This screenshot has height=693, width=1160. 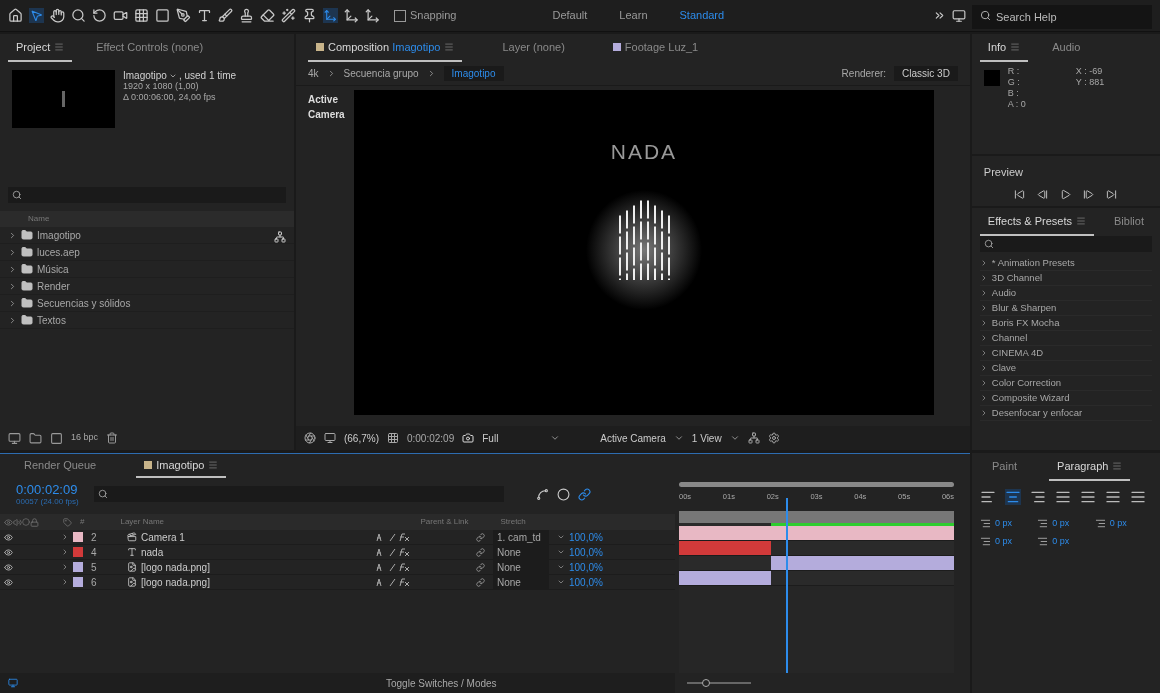 What do you see at coordinates (99, 15) in the screenshot?
I see `rotate-tool-icon` at bounding box center [99, 15].